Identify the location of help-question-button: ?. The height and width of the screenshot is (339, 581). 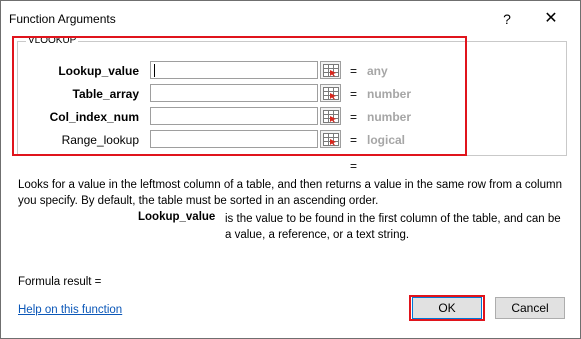
(507, 19).